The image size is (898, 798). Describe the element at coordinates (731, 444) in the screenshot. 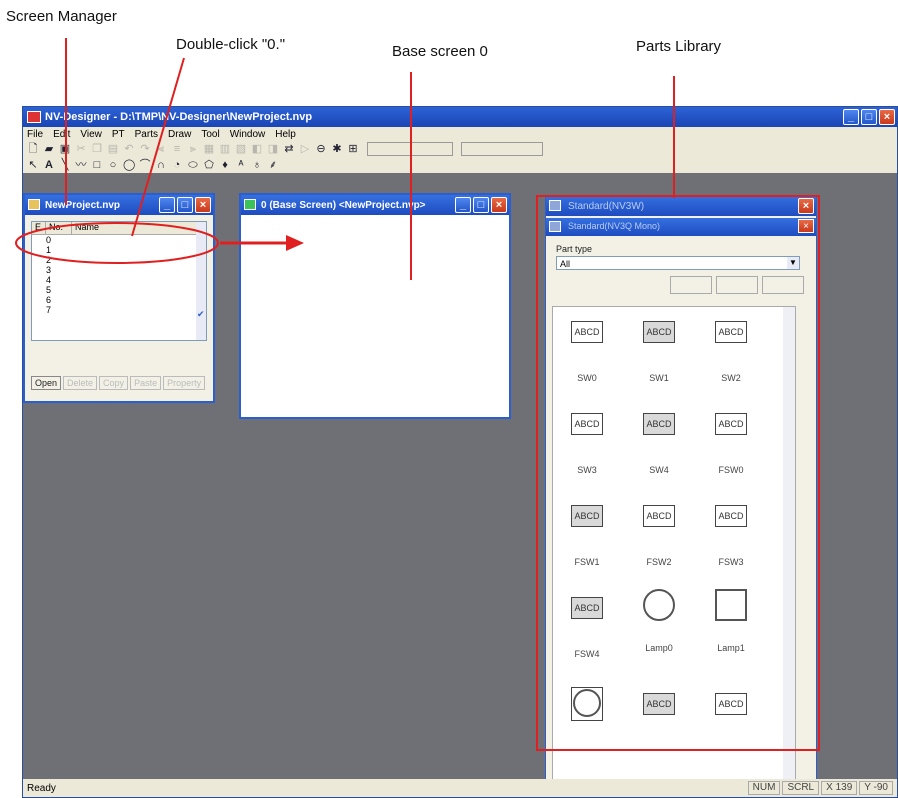

I see `part-fsw0: ABCD FSW0` at that location.